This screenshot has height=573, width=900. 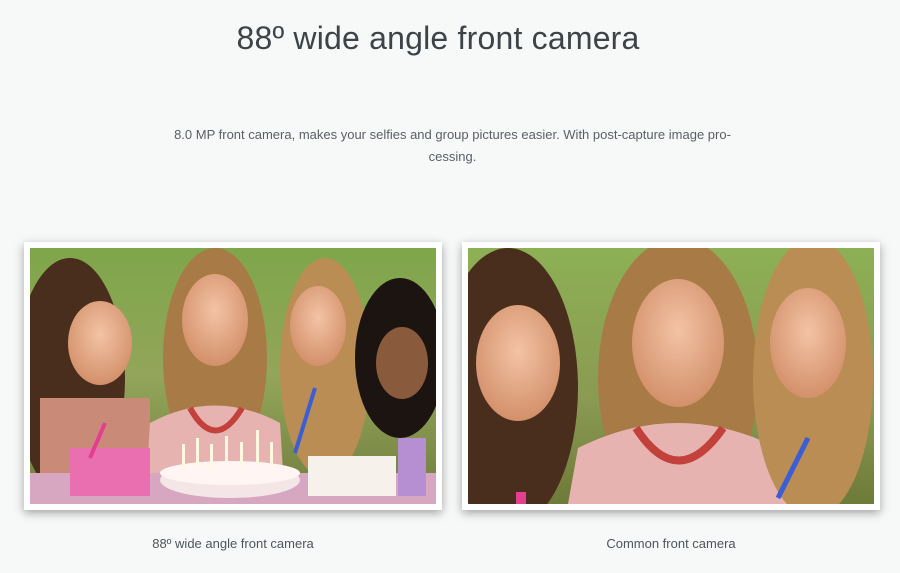 I want to click on wide-angle-caption: 88º wide angle front camera, so click(x=233, y=543).